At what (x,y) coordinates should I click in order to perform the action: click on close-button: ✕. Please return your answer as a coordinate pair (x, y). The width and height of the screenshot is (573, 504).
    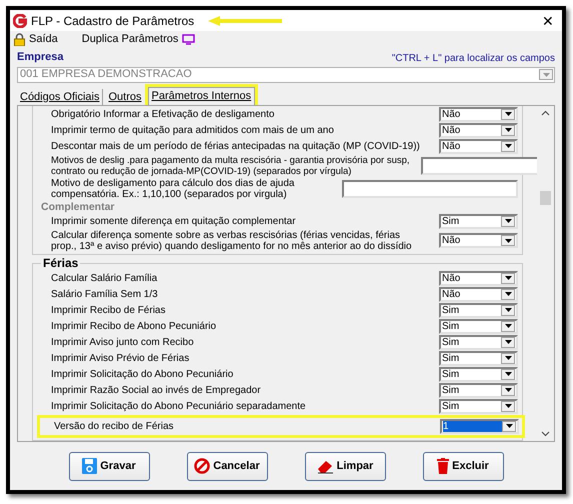
    Looking at the image, I should click on (548, 21).